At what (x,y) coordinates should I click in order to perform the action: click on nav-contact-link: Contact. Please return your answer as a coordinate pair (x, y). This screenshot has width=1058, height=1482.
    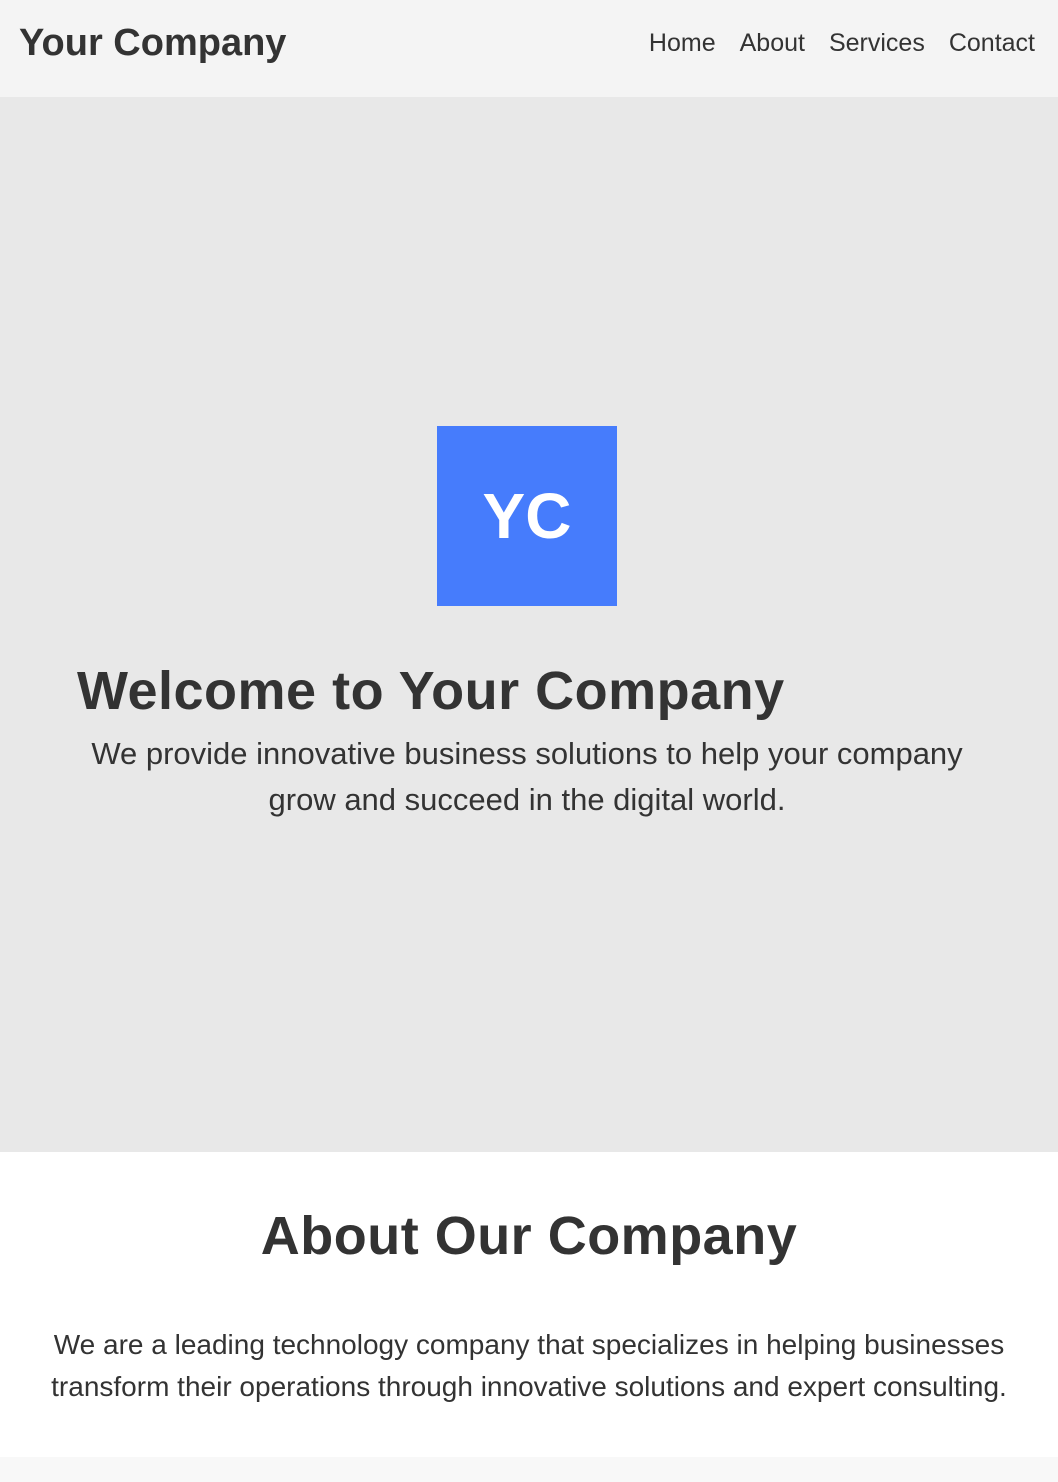
    Looking at the image, I should click on (992, 43).